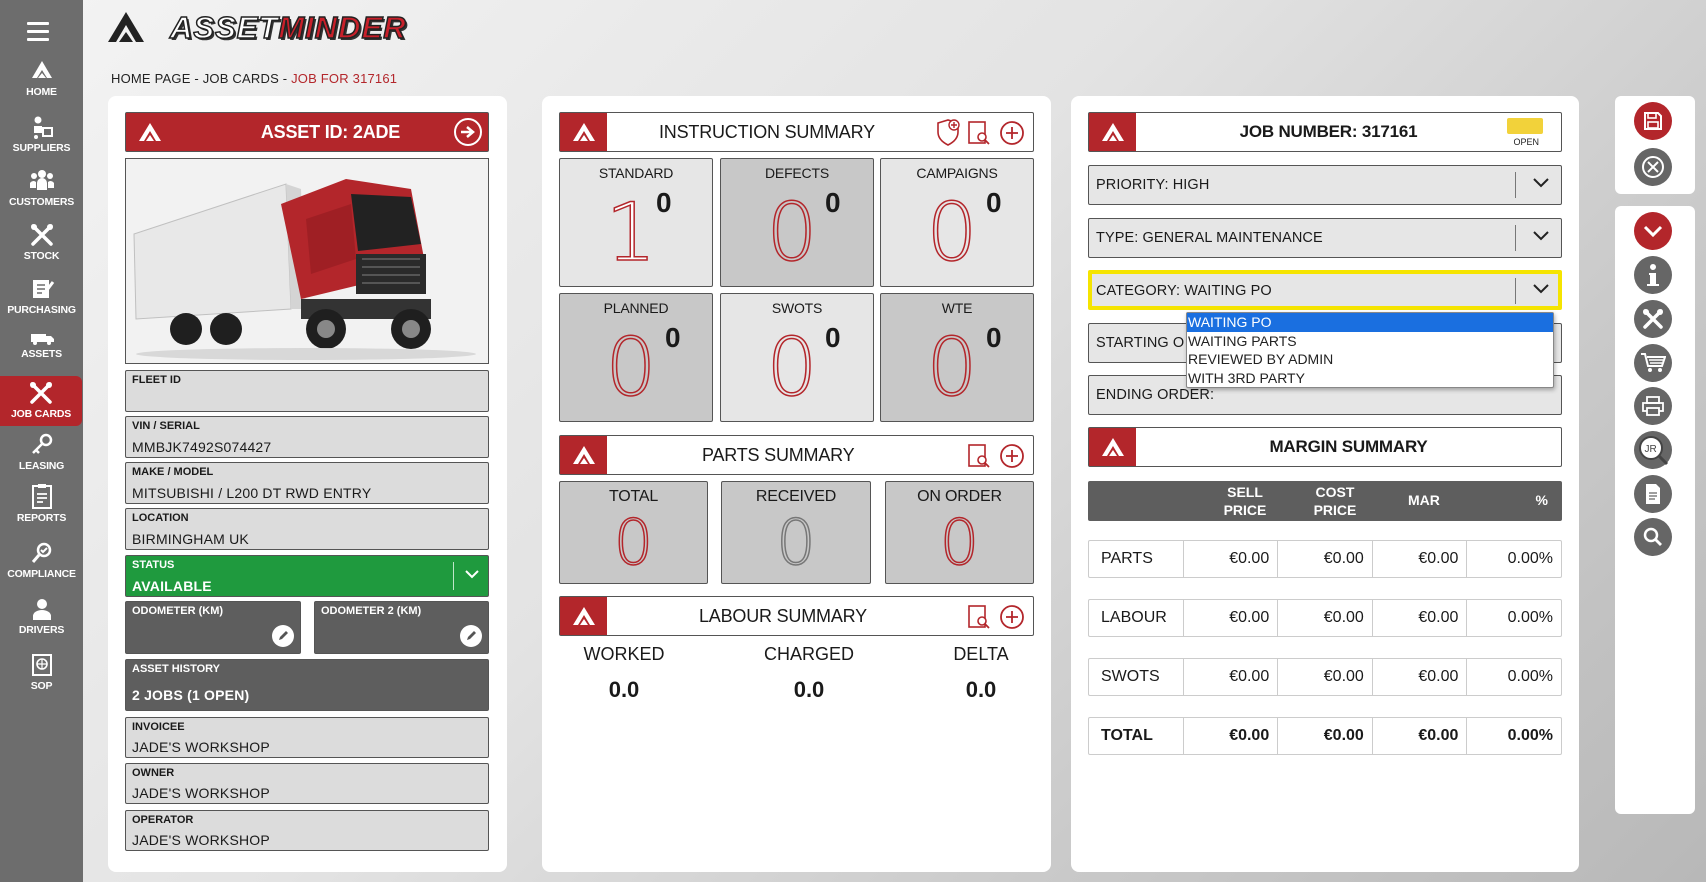 The height and width of the screenshot is (882, 1706). Describe the element at coordinates (1325, 290) in the screenshot. I see `category-dropdown: CATEGORY: WAITING PO` at that location.